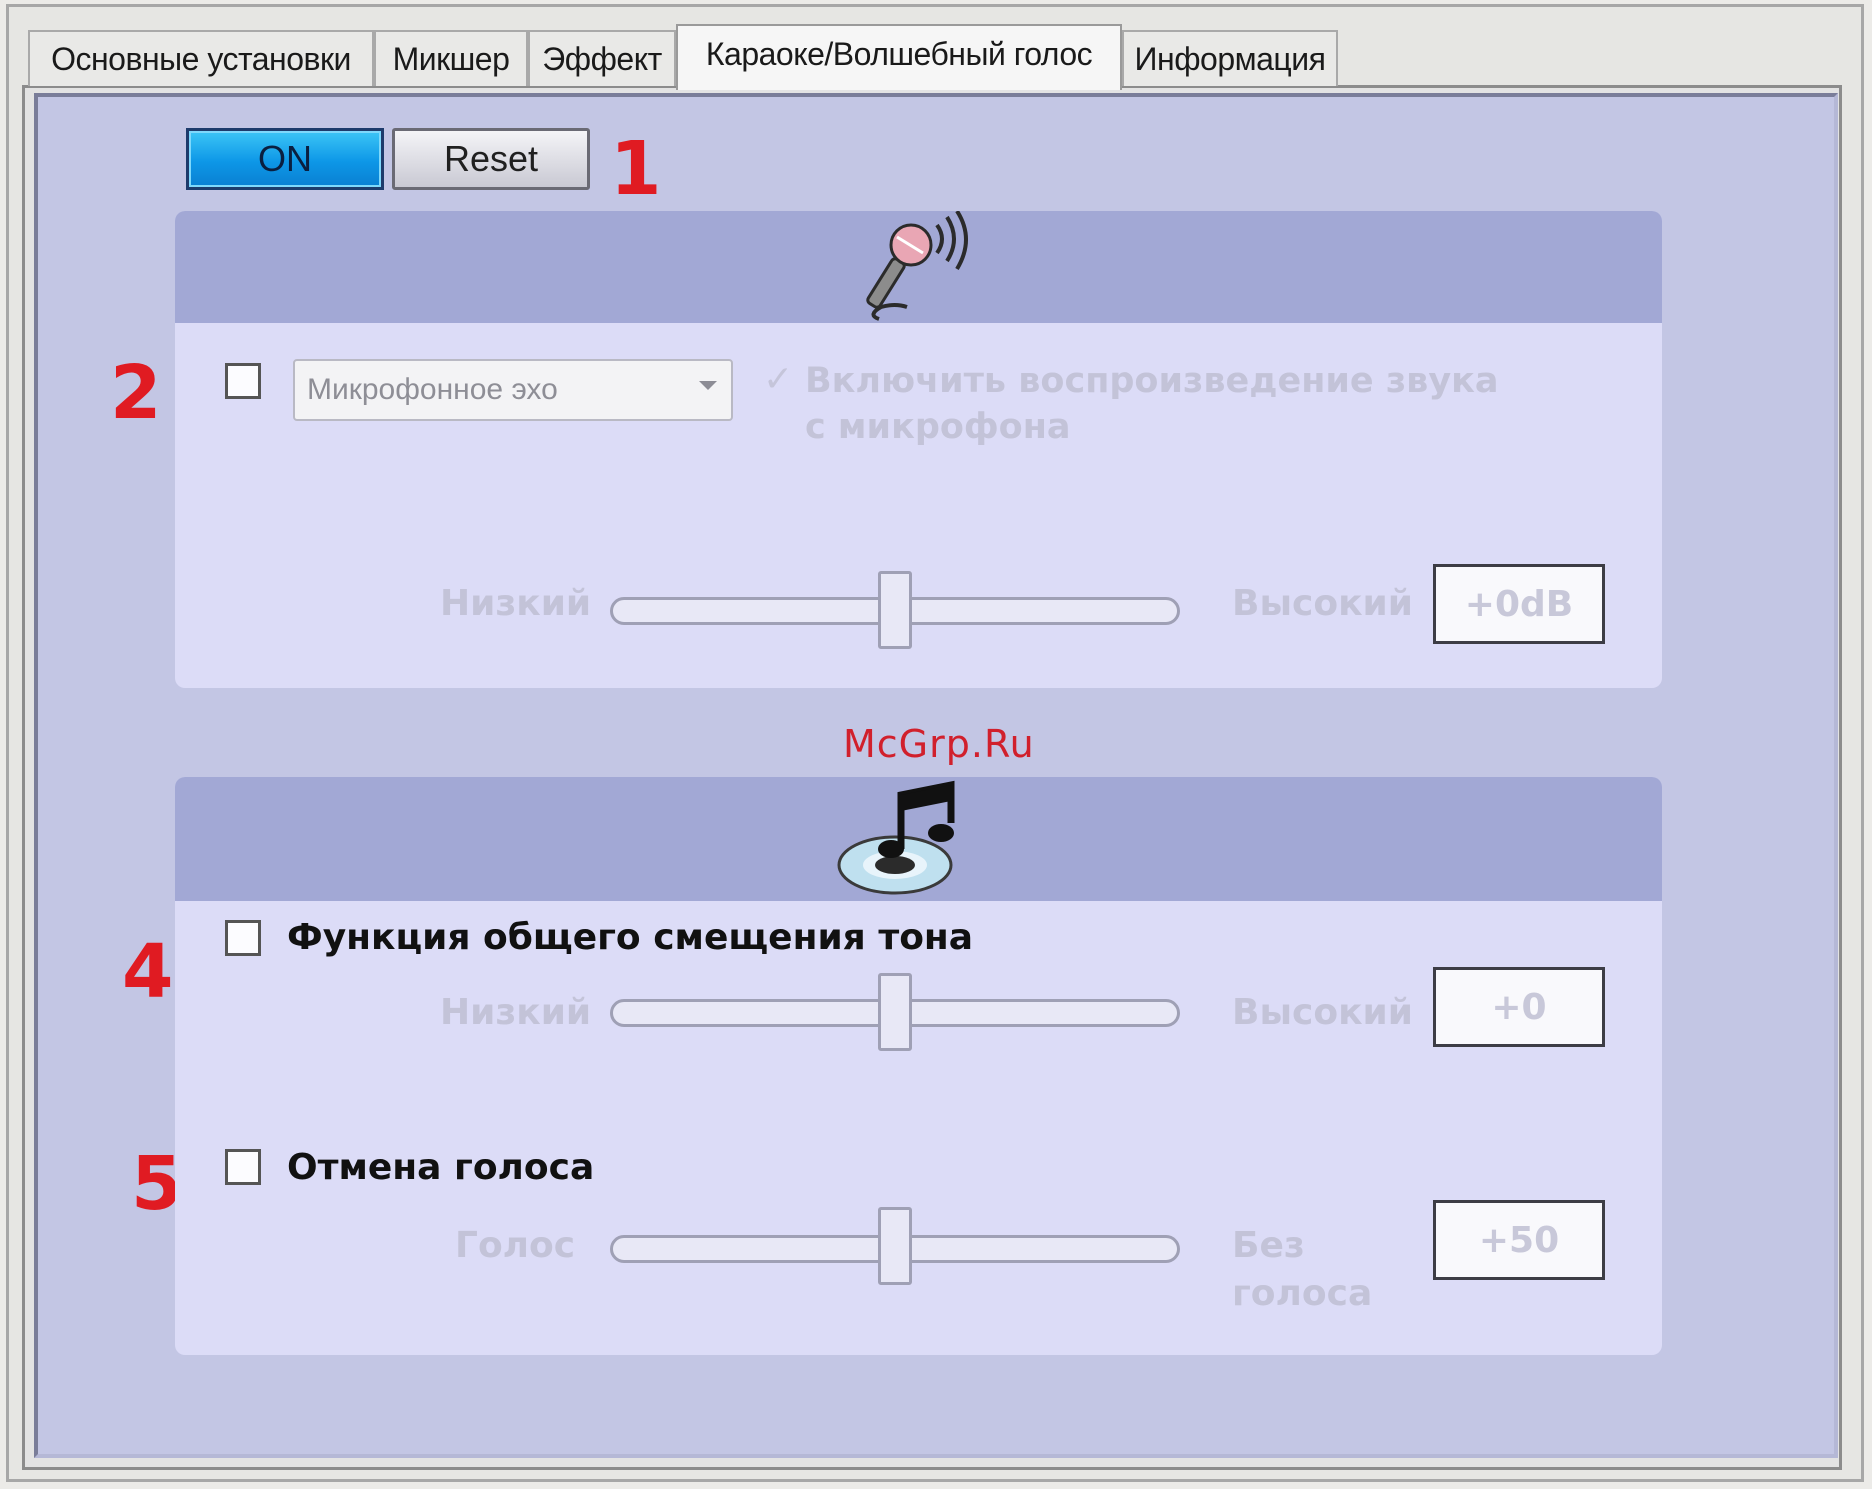 The height and width of the screenshot is (1489, 1872). What do you see at coordinates (1519, 1240) in the screenshot?
I see `vocal-cancel-value: +50` at bounding box center [1519, 1240].